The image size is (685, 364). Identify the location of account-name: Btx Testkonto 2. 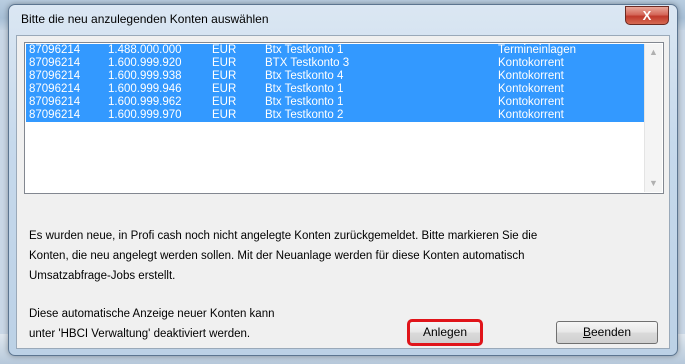
(304, 115).